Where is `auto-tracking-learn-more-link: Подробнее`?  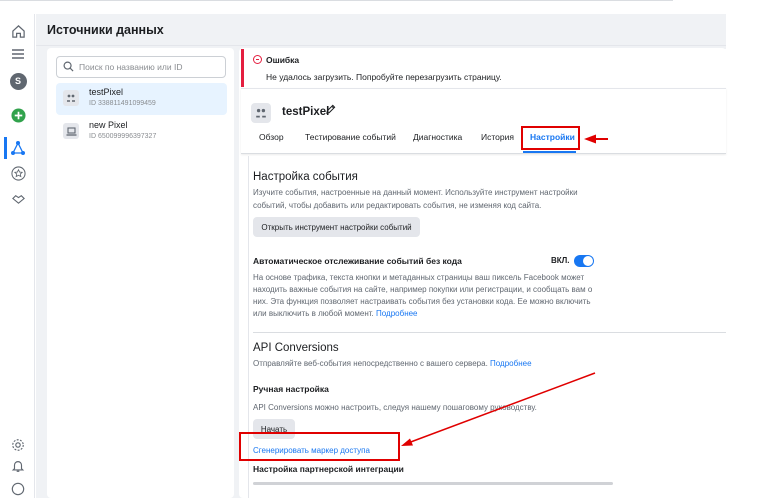
auto-tracking-learn-more-link: Подробнее is located at coordinates (397, 313).